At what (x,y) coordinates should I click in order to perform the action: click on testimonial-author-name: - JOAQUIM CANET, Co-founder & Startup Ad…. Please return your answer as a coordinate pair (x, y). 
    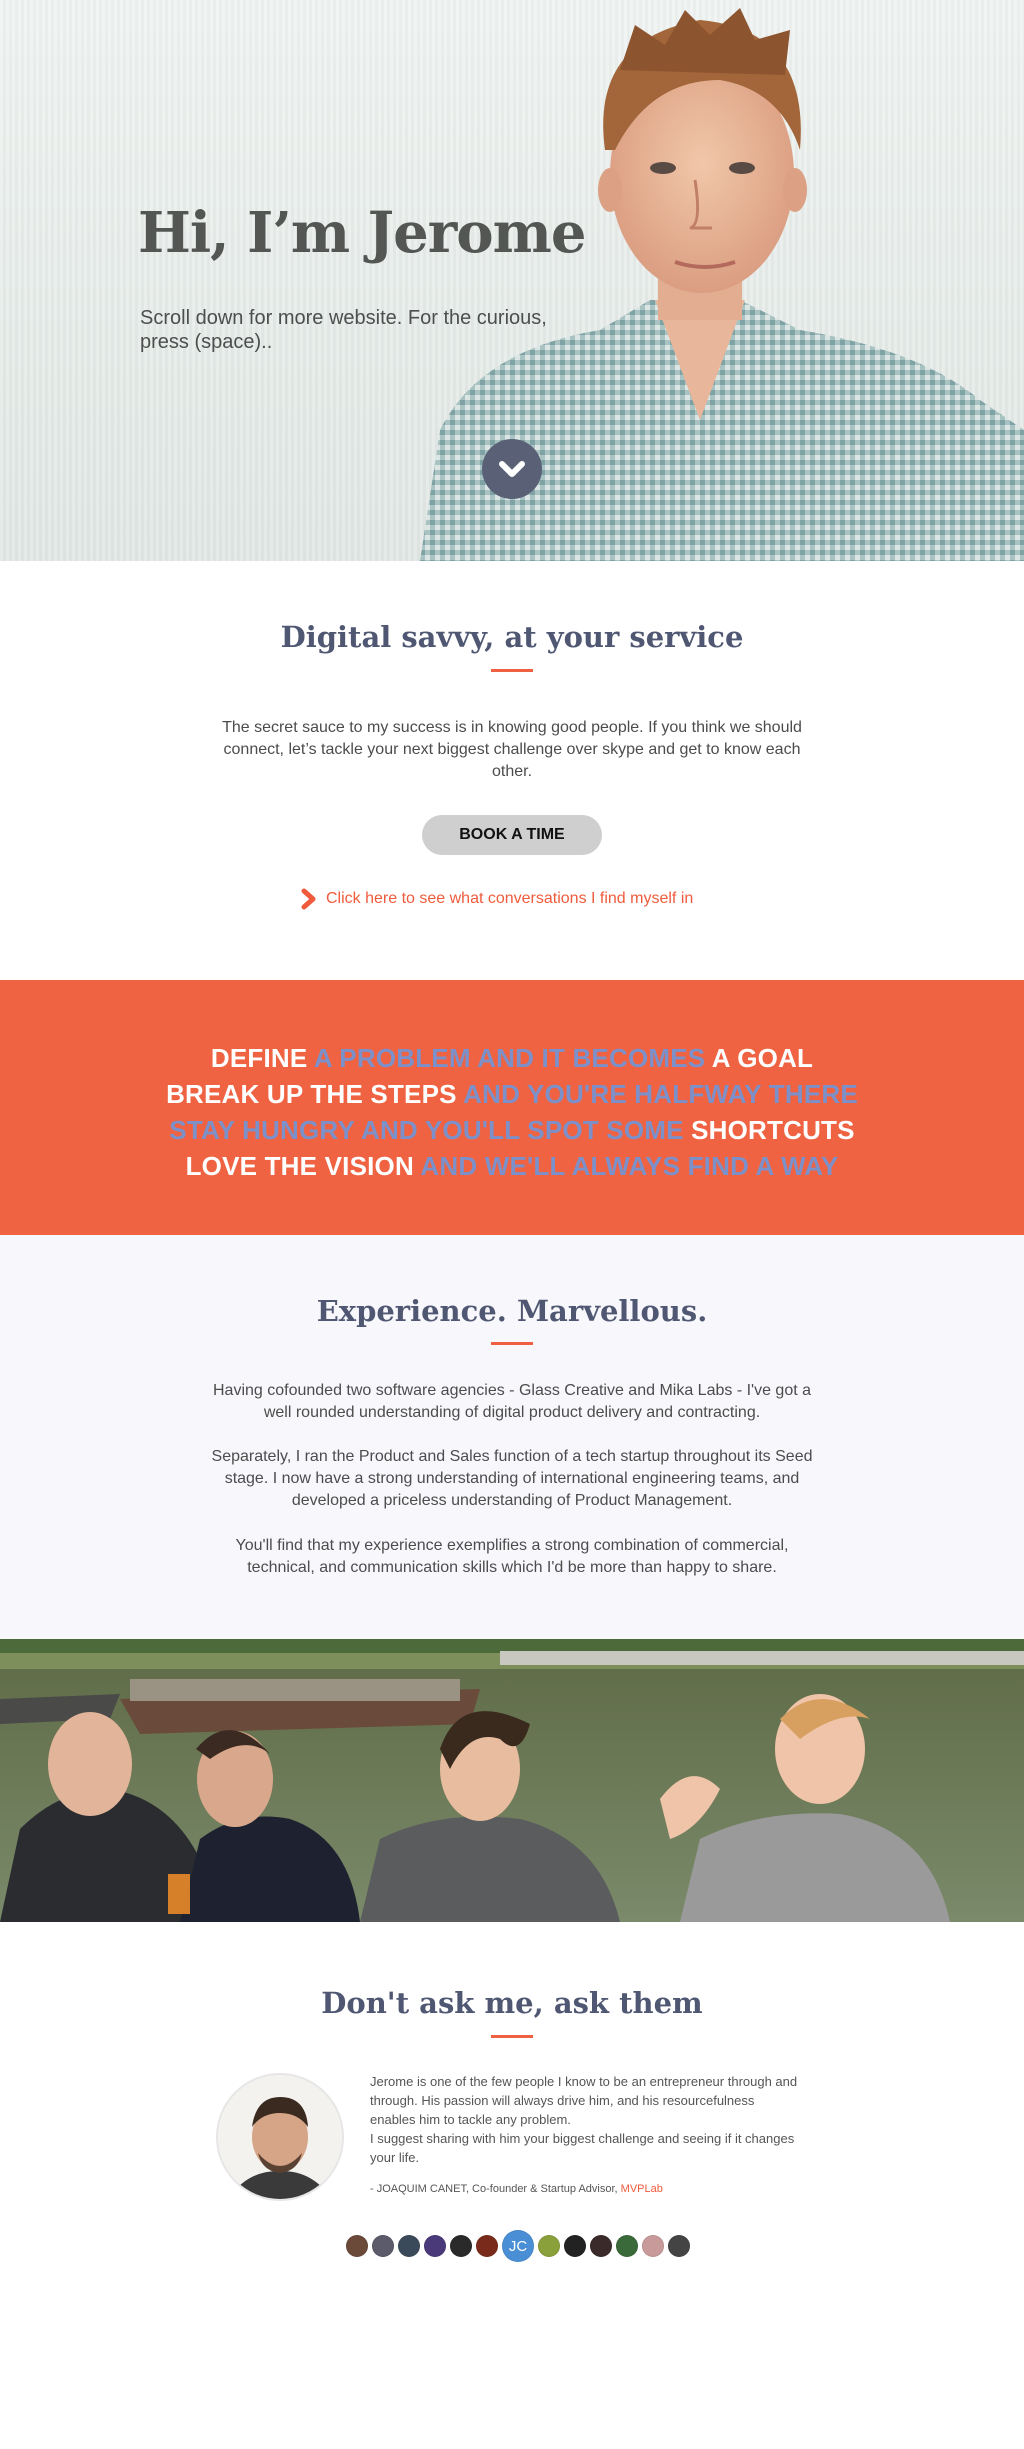
    Looking at the image, I should click on (495, 2189).